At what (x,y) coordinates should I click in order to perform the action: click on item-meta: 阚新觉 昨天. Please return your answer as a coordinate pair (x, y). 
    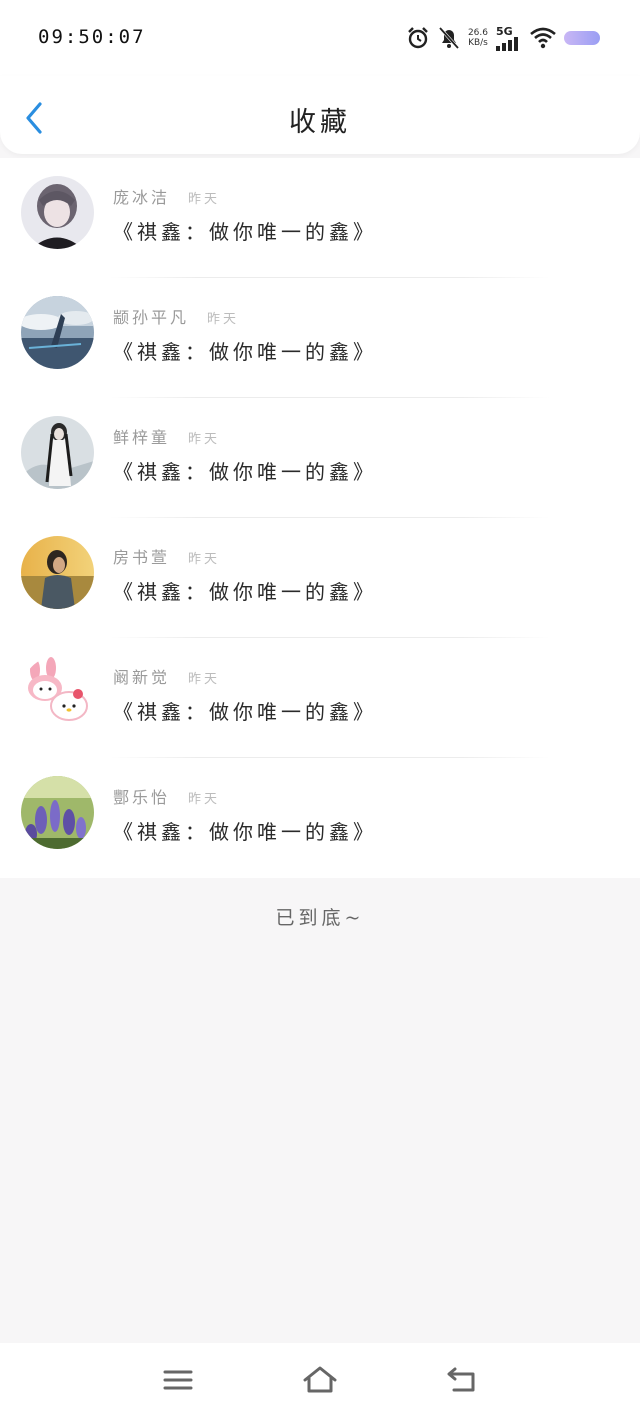
    Looking at the image, I should click on (166, 676).